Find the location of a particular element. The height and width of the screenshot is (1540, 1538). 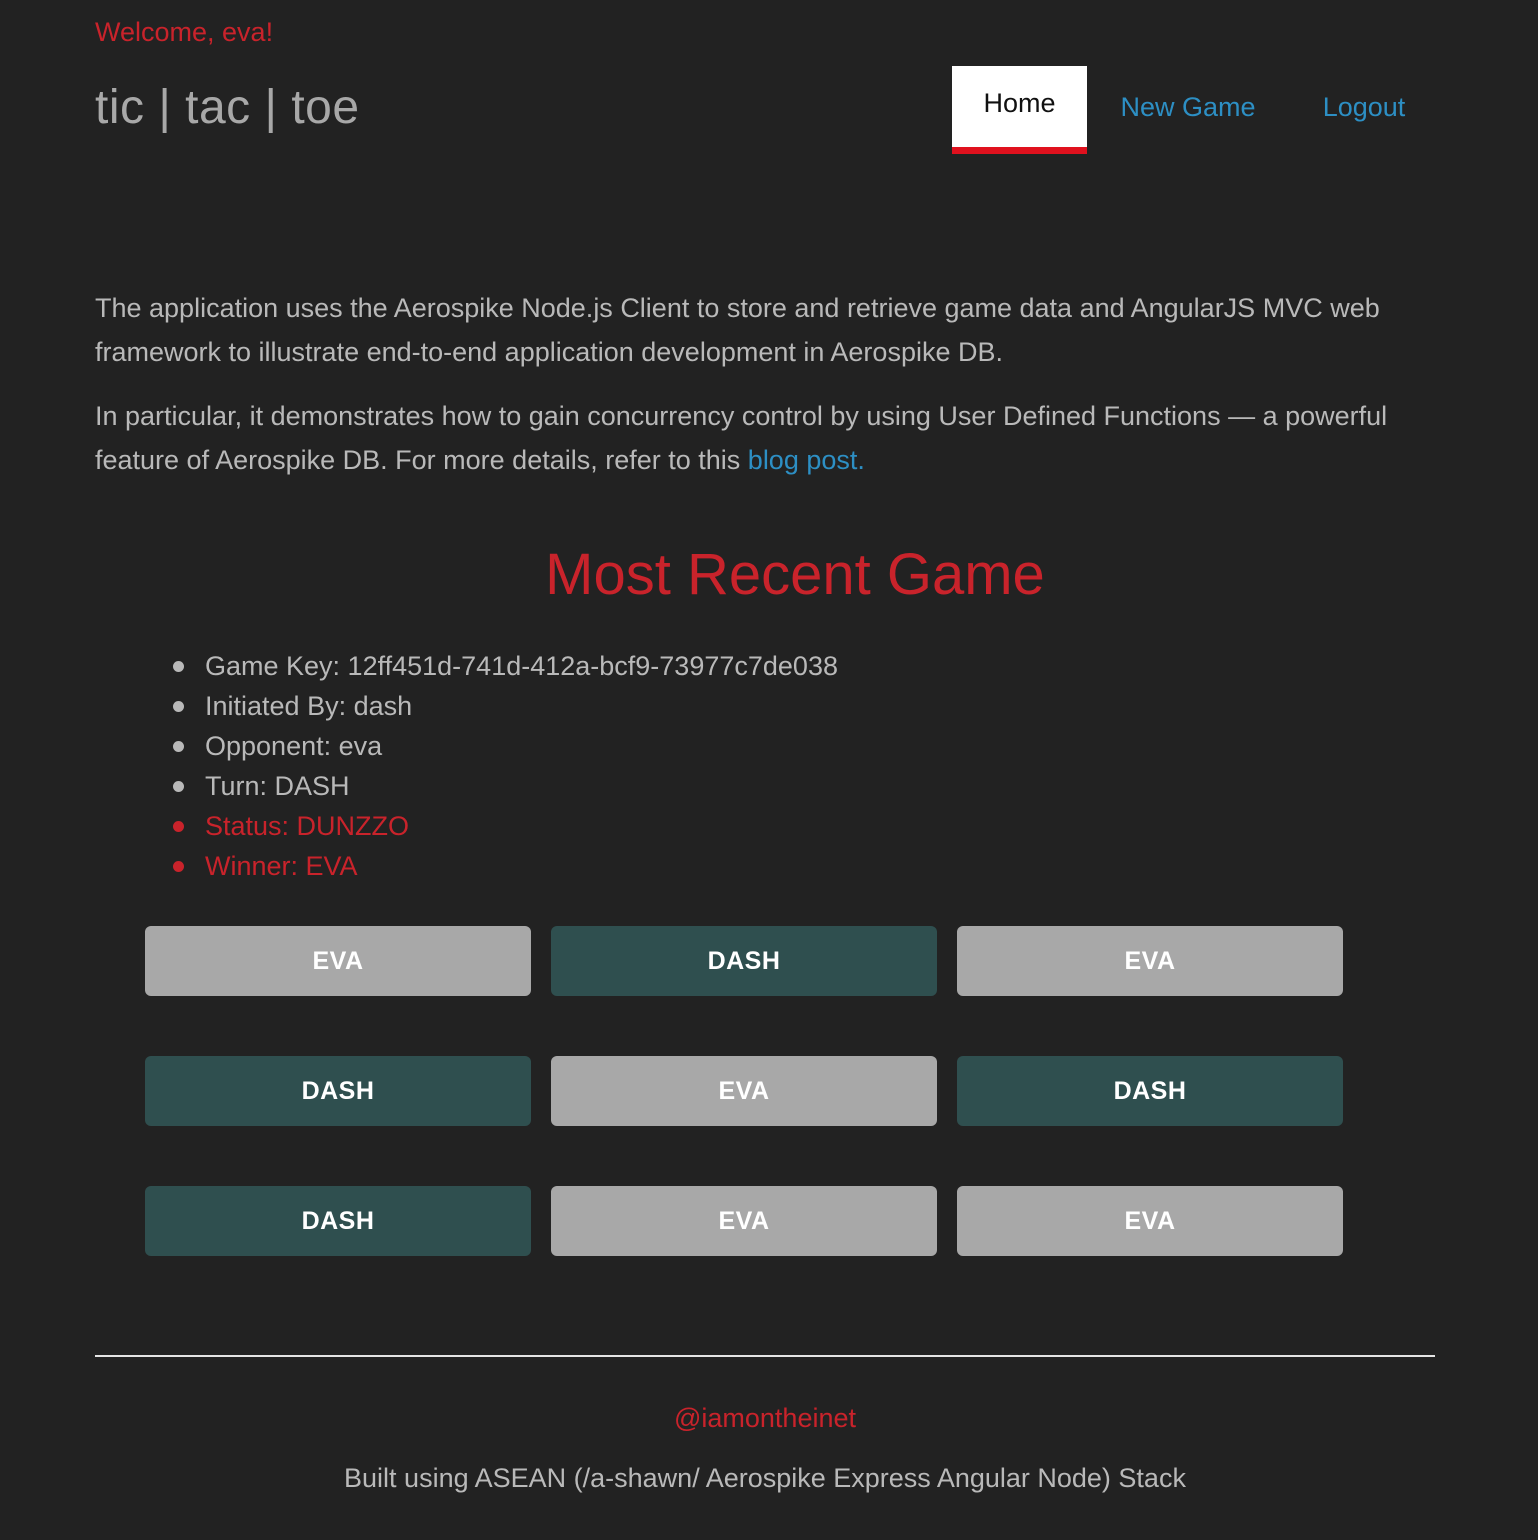

nav-home: Home is located at coordinates (1019, 110).